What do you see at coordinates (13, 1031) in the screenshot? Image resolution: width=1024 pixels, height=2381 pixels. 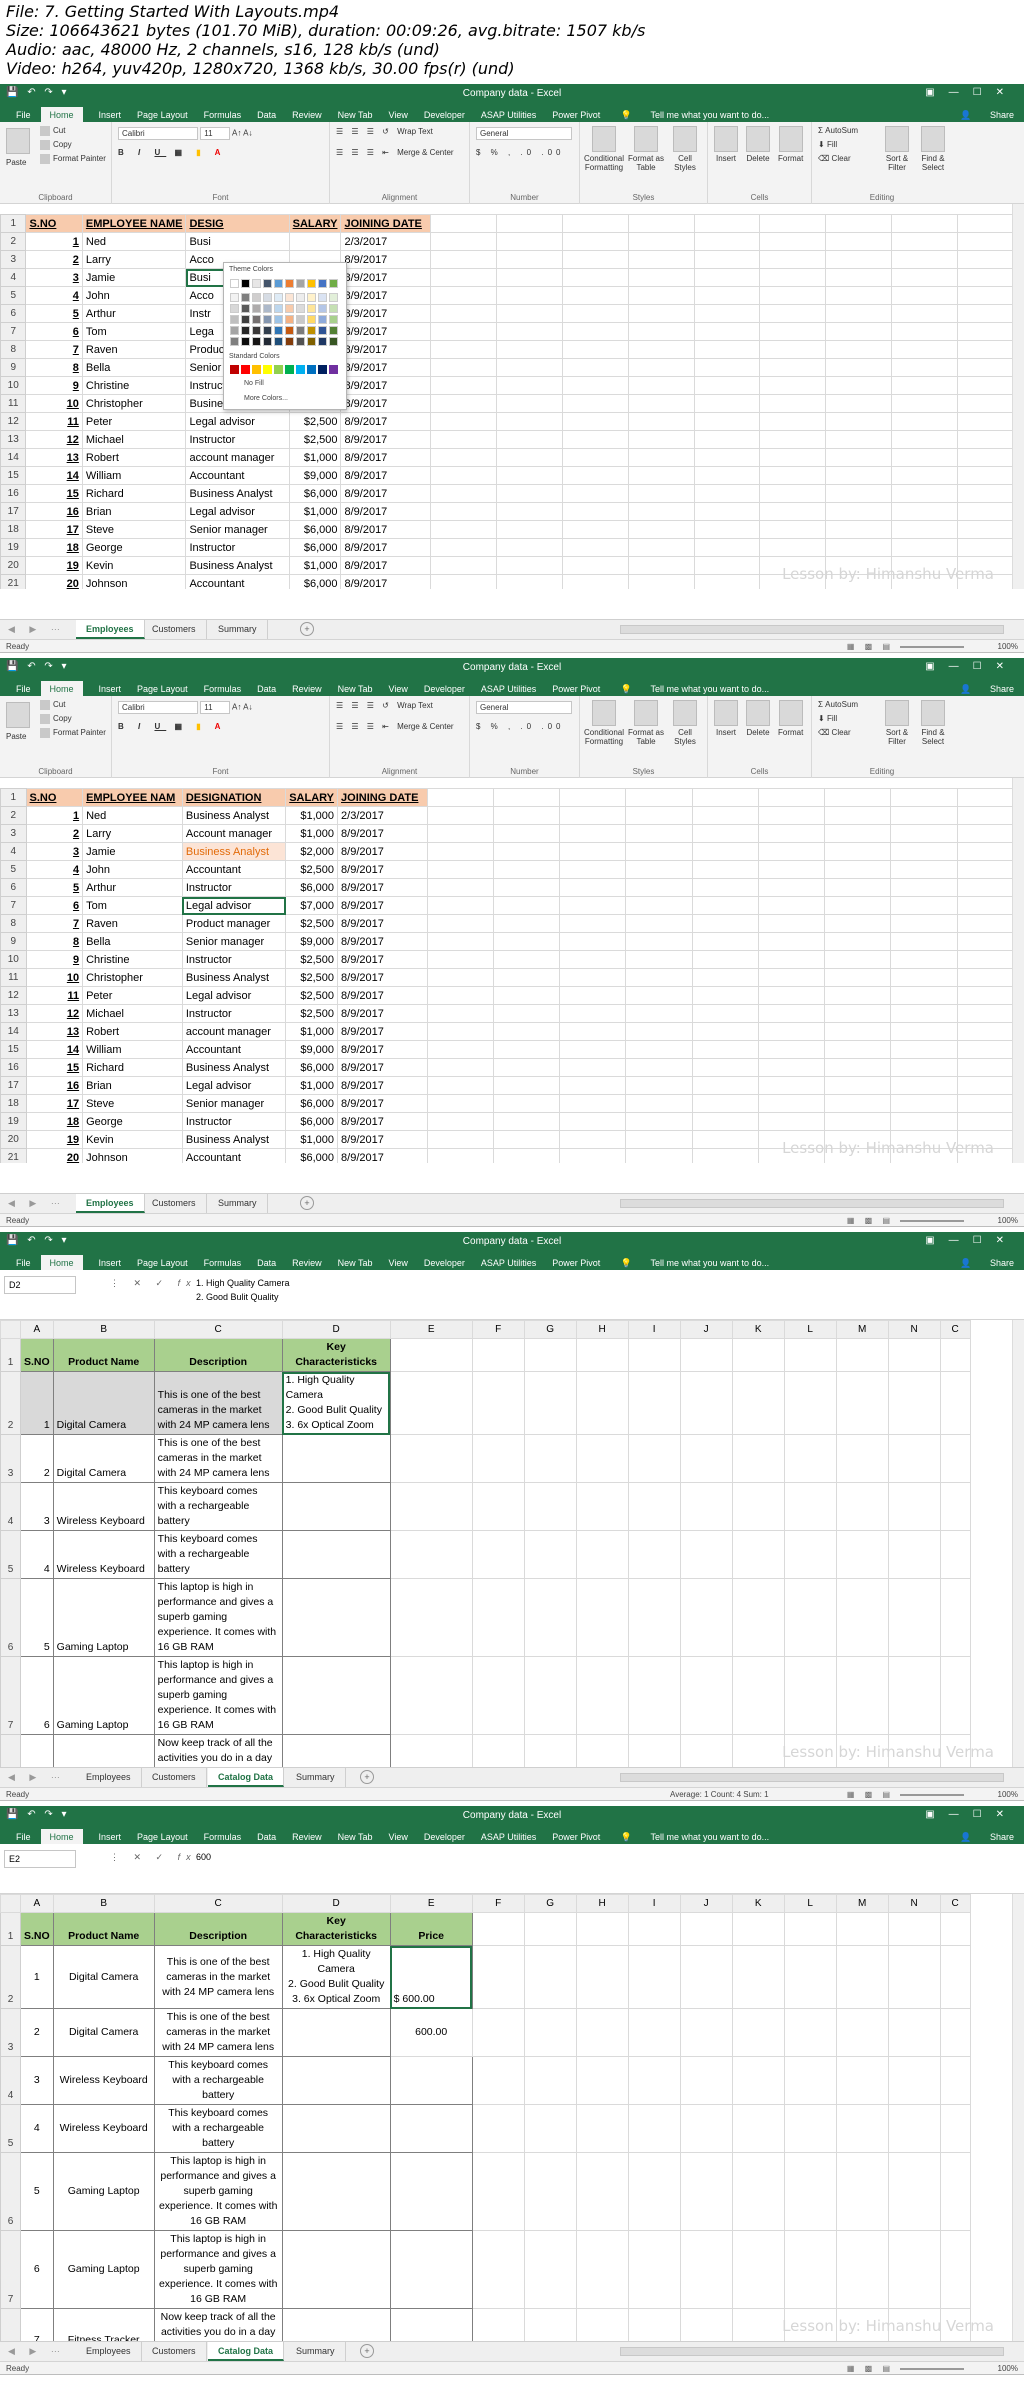 I see `row-header: 14` at bounding box center [13, 1031].